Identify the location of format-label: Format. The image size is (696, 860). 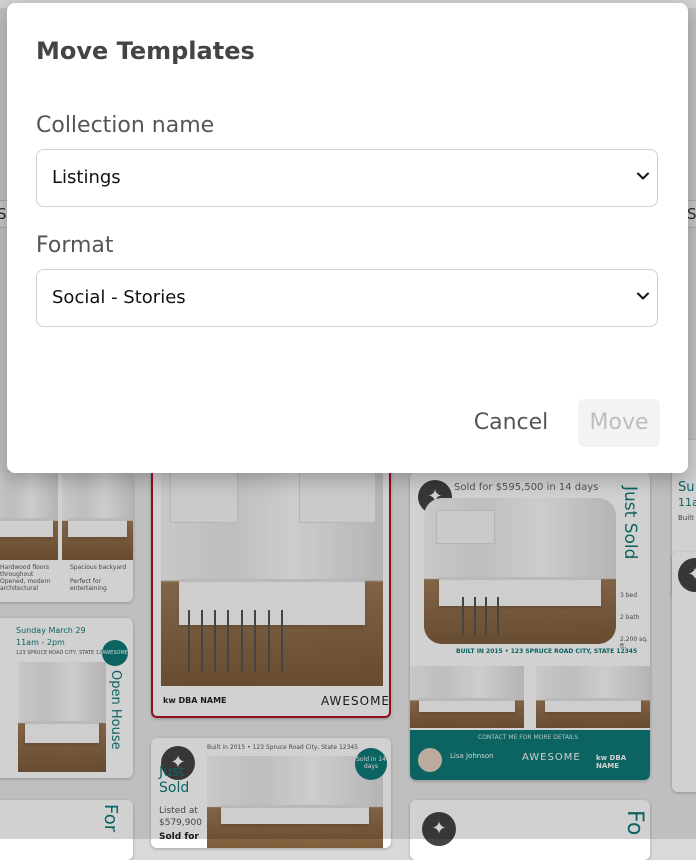
(75, 245).